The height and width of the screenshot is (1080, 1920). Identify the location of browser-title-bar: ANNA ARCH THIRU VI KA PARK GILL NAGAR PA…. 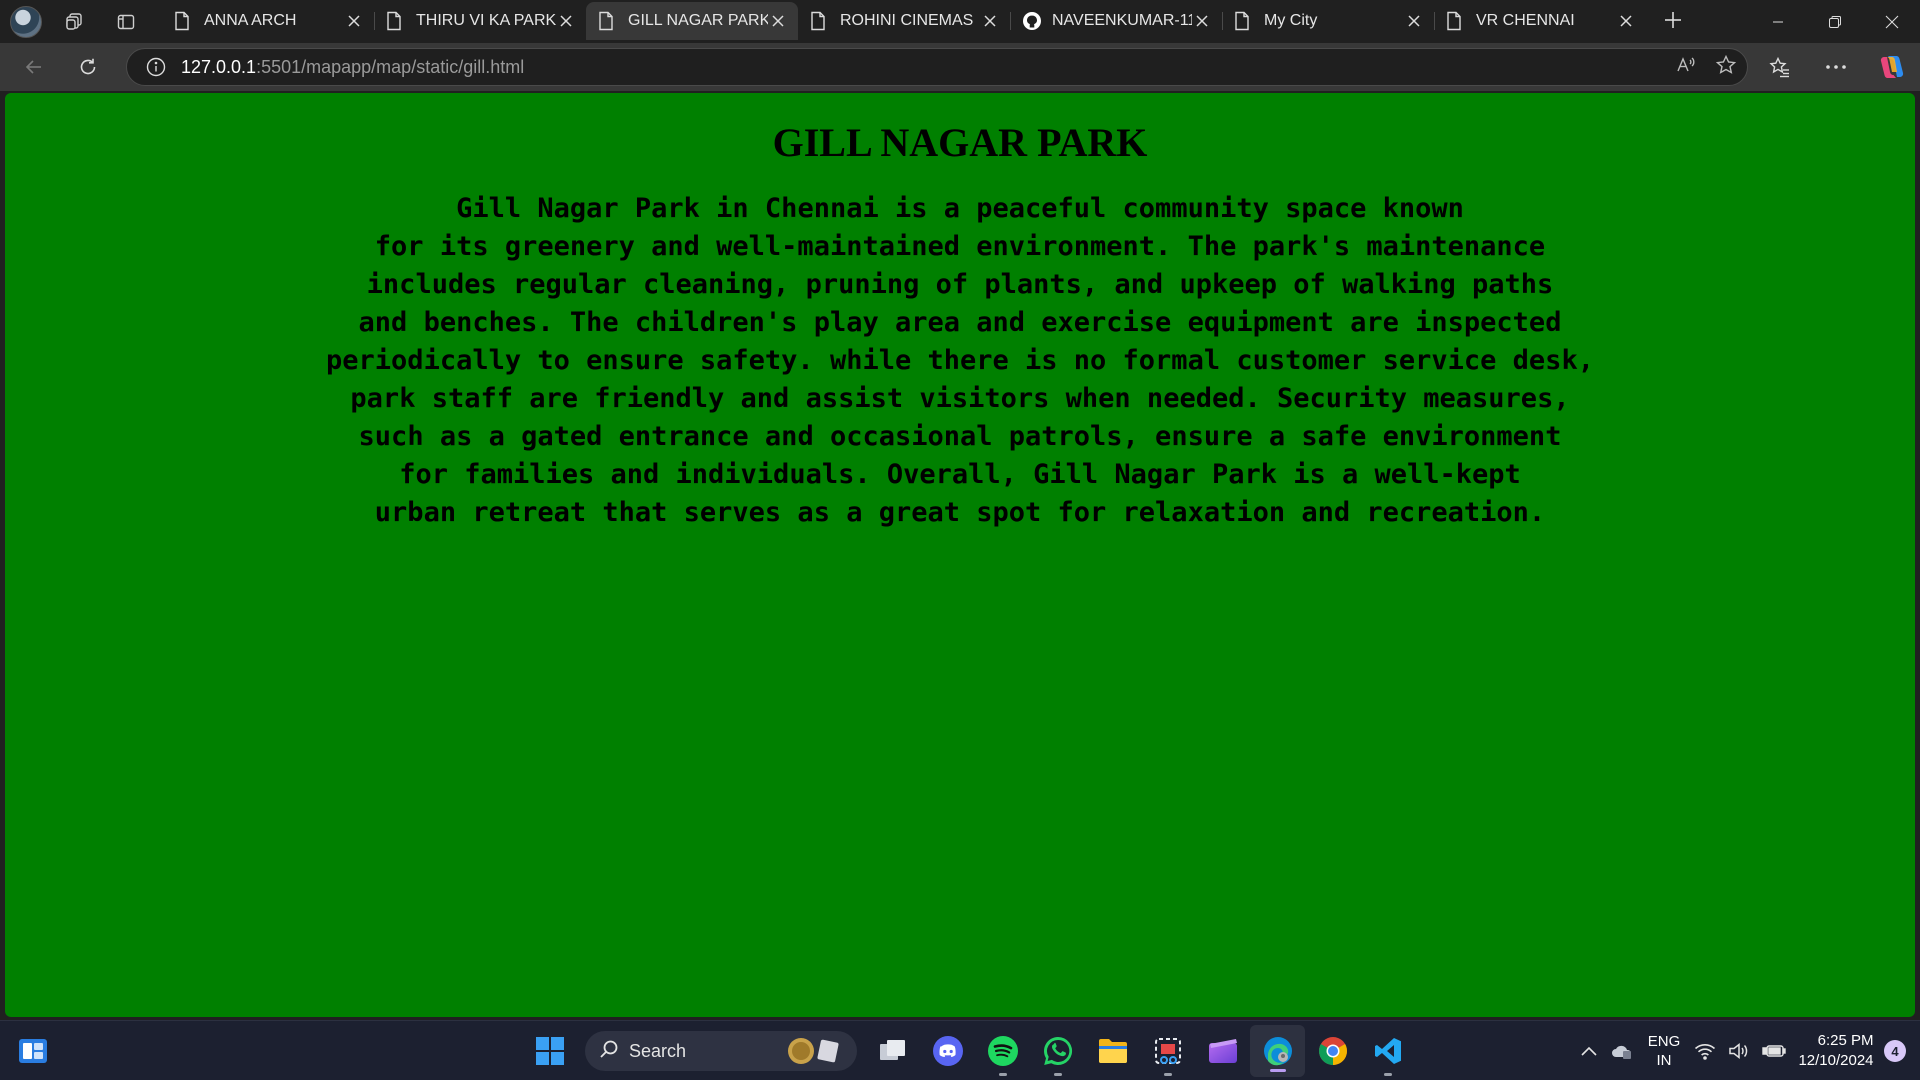
(960, 21).